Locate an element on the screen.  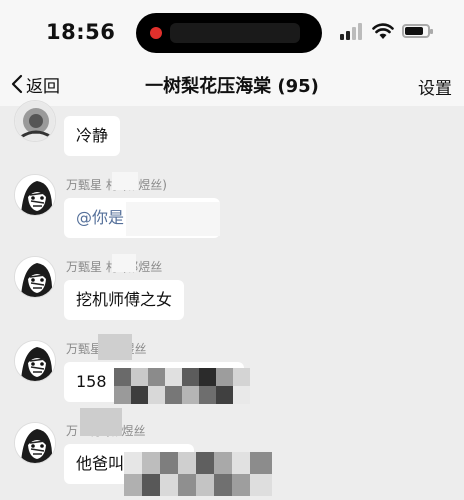
wifi-icon is located at coordinates (383, 31).